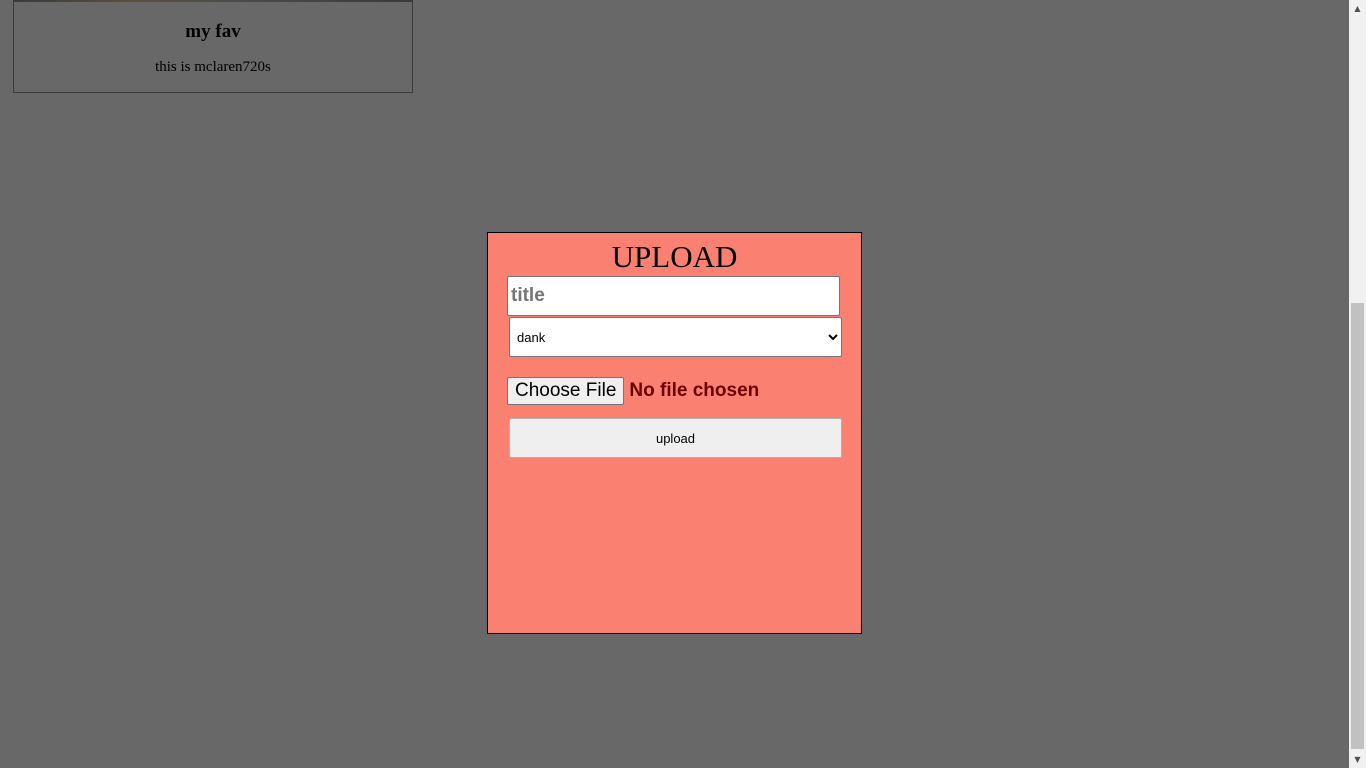 This screenshot has height=768, width=1366. Describe the element at coordinates (1357, 759) in the screenshot. I see `triangle-down-icon: ▼` at that location.